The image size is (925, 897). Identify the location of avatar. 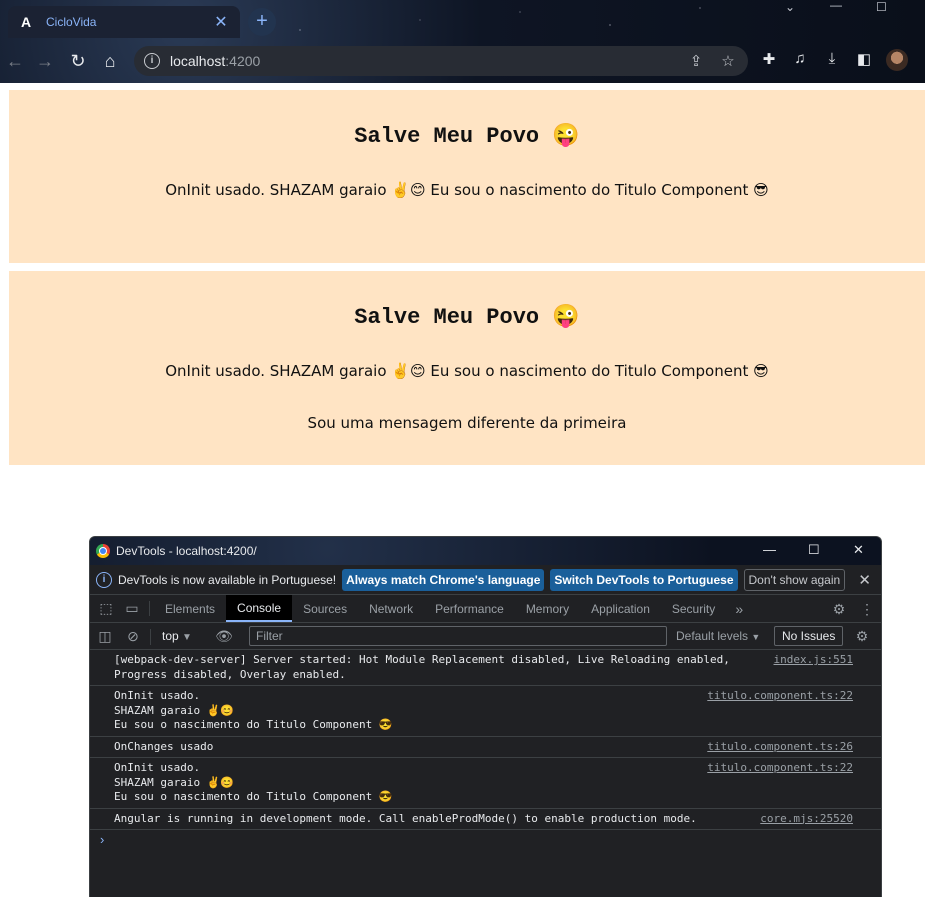
(897, 60).